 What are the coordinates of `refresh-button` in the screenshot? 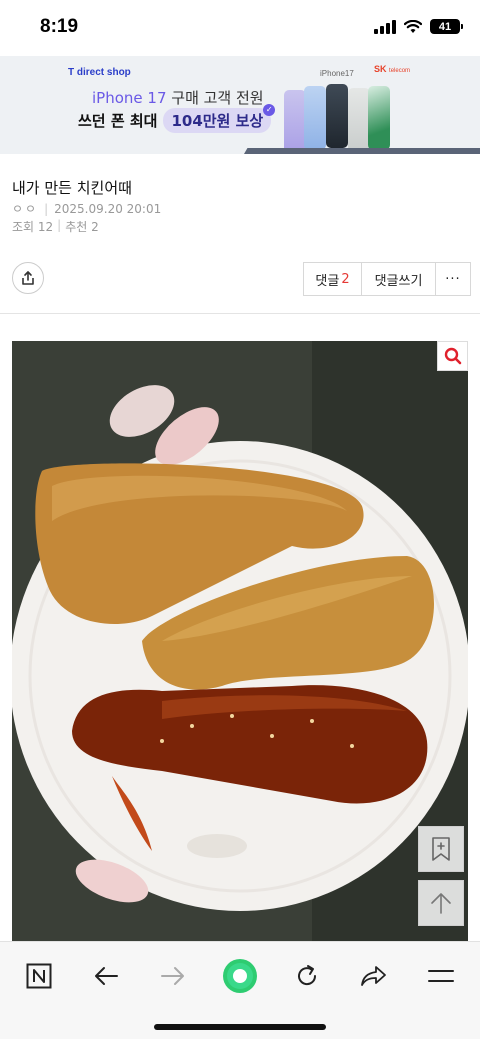 It's located at (307, 976).